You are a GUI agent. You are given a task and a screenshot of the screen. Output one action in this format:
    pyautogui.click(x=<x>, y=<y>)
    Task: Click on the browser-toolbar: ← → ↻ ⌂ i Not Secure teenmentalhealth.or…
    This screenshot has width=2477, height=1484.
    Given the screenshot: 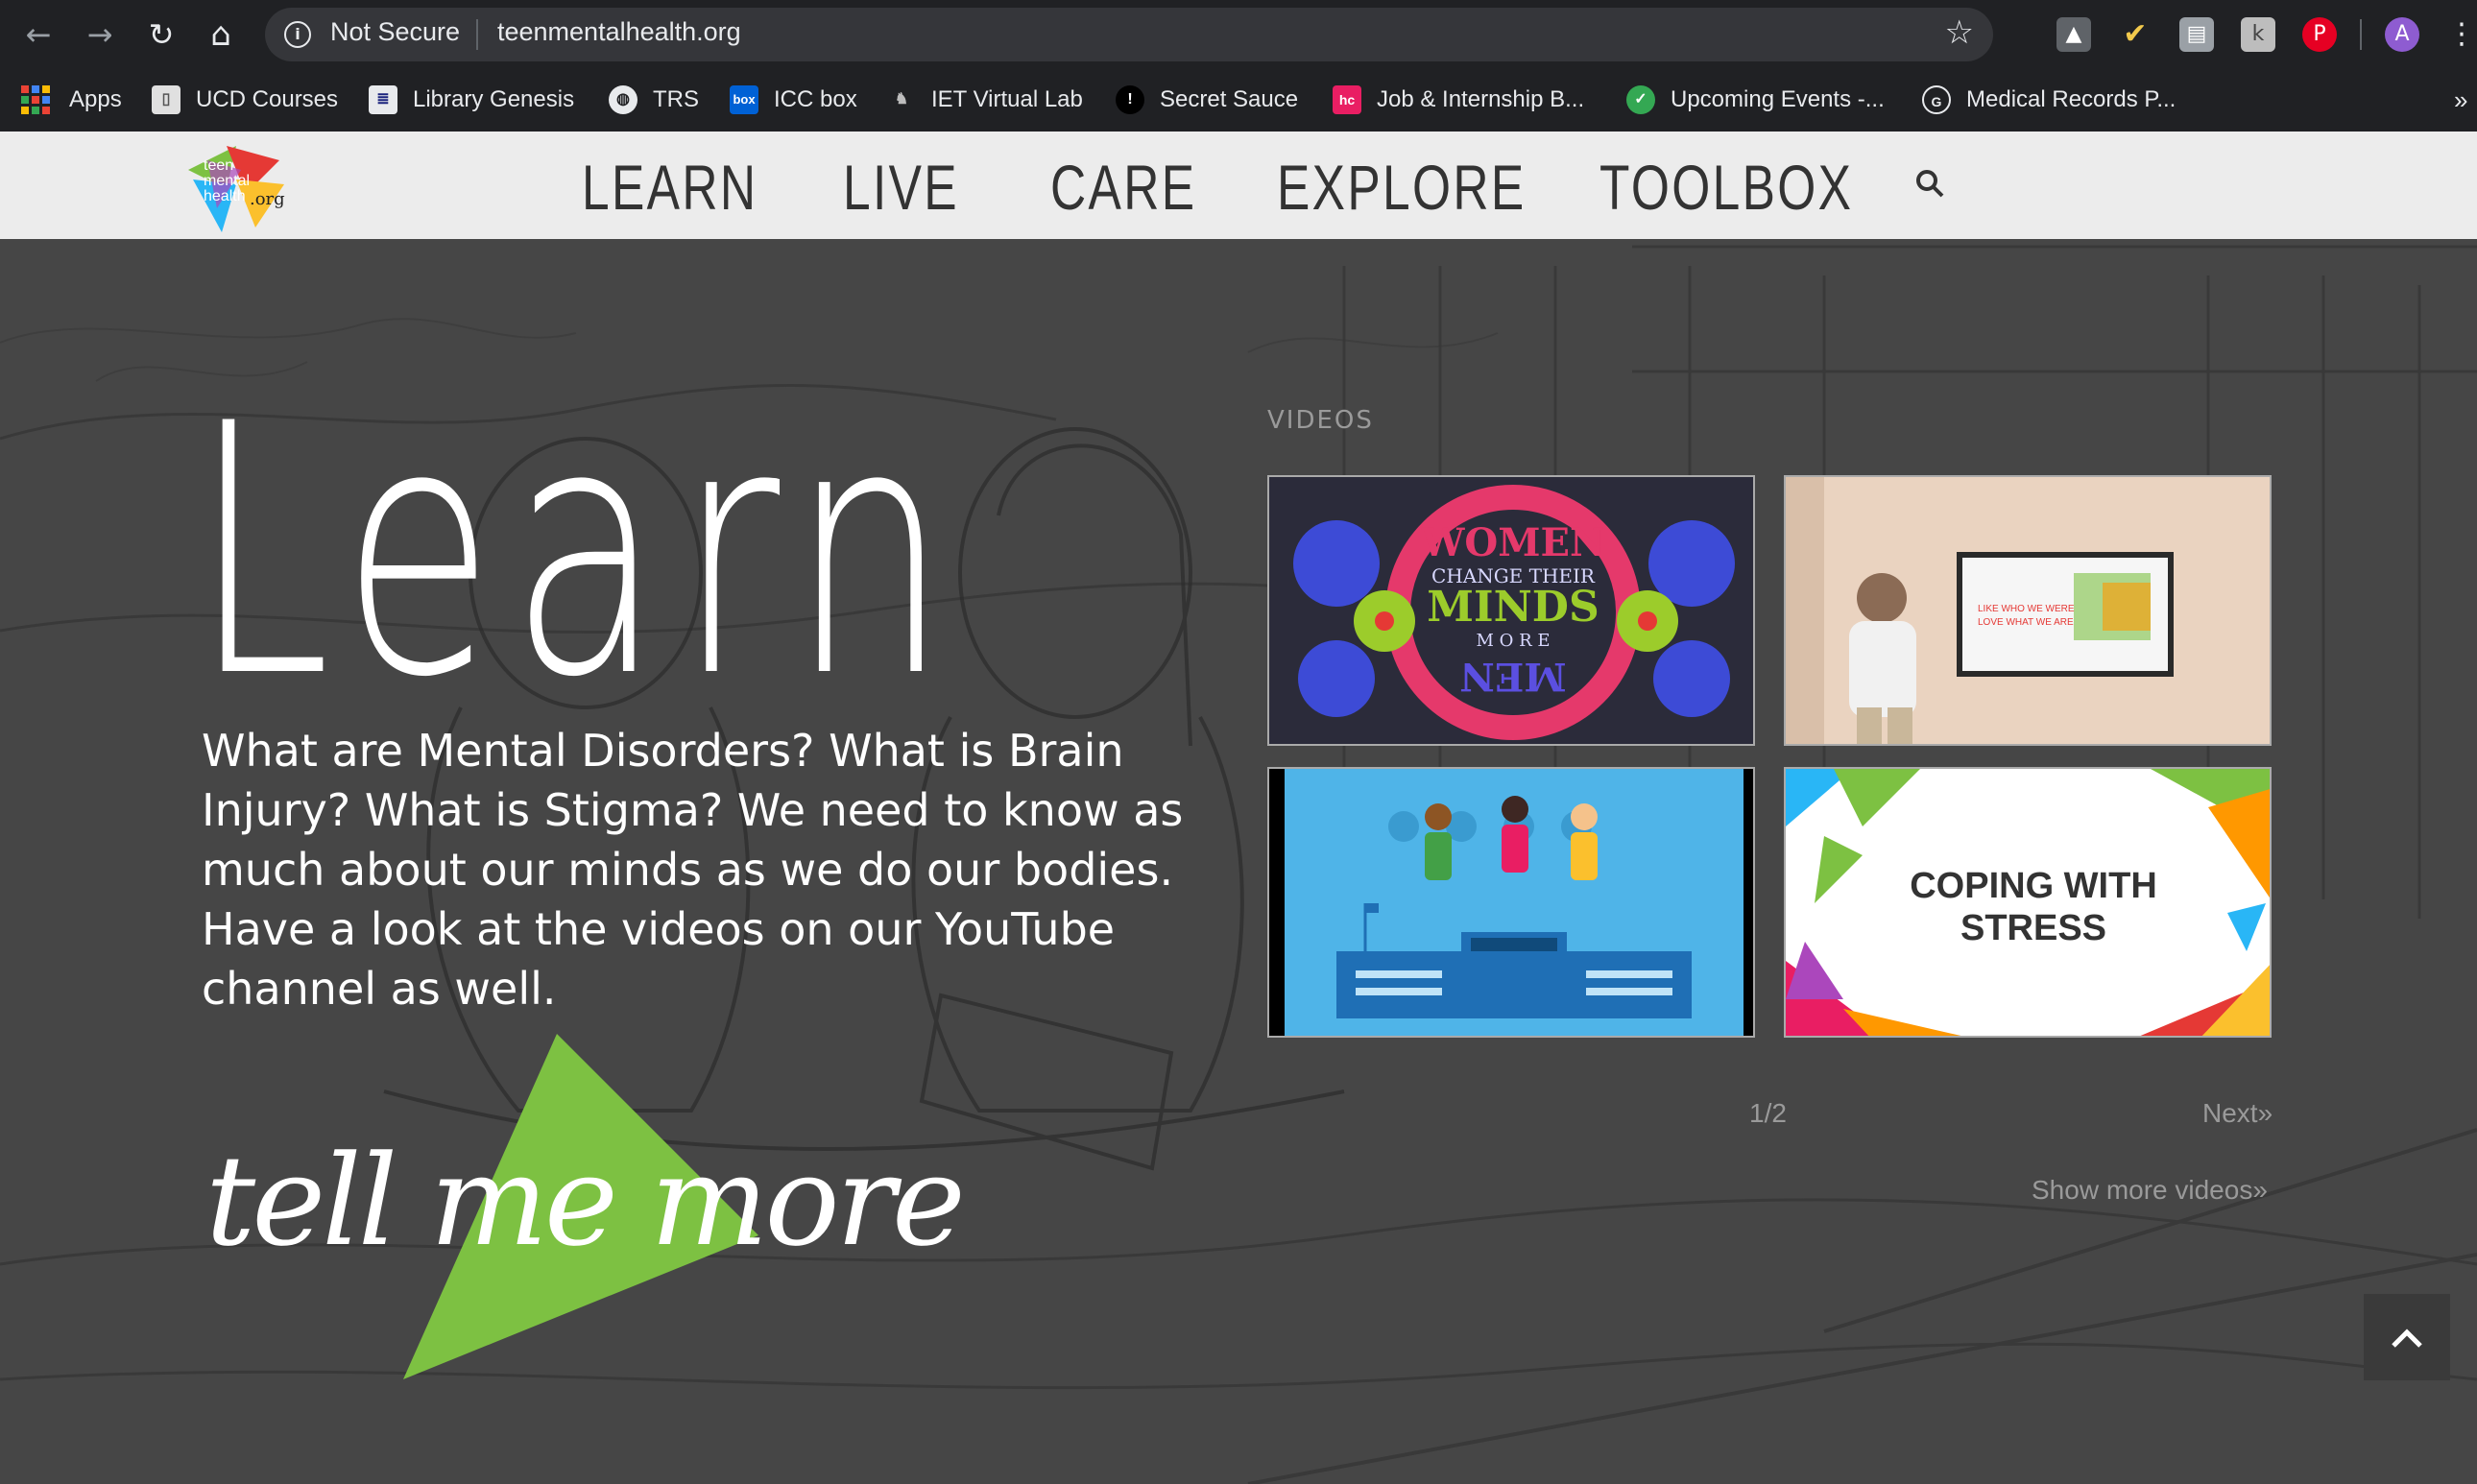 What is the action you would take?
    pyautogui.click(x=1238, y=34)
    